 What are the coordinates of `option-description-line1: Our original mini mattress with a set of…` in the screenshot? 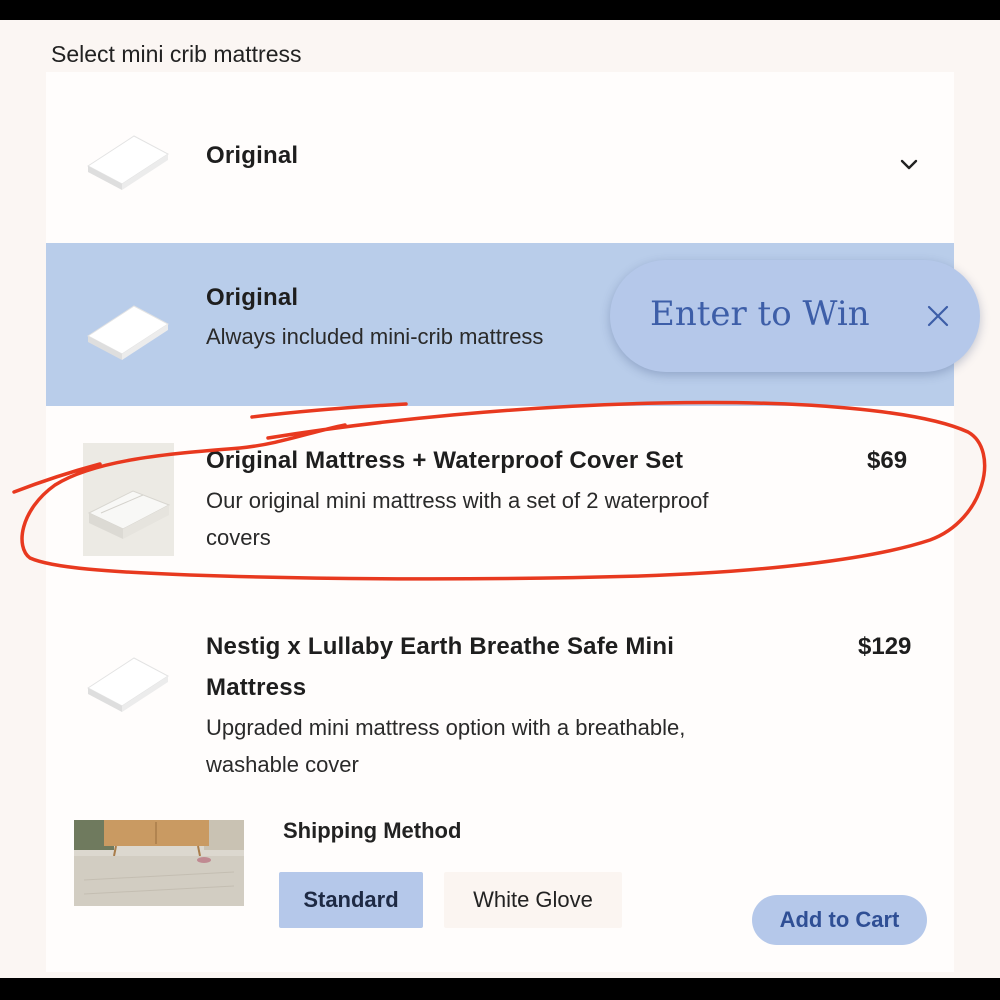 It's located at (457, 500).